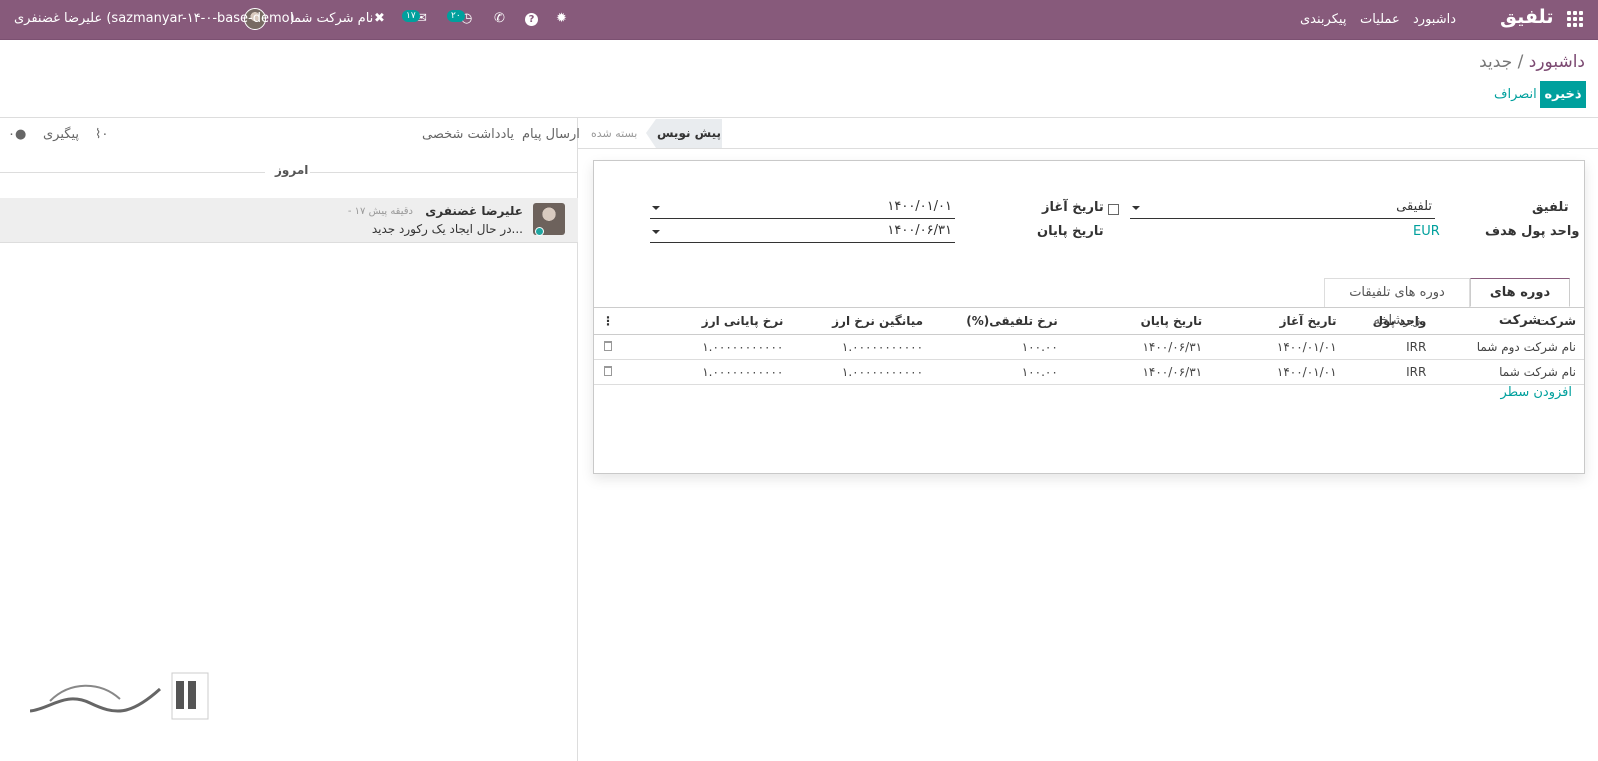 This screenshot has width=1598, height=761. I want to click on col-currency: واحد پول, so click(1389, 321).